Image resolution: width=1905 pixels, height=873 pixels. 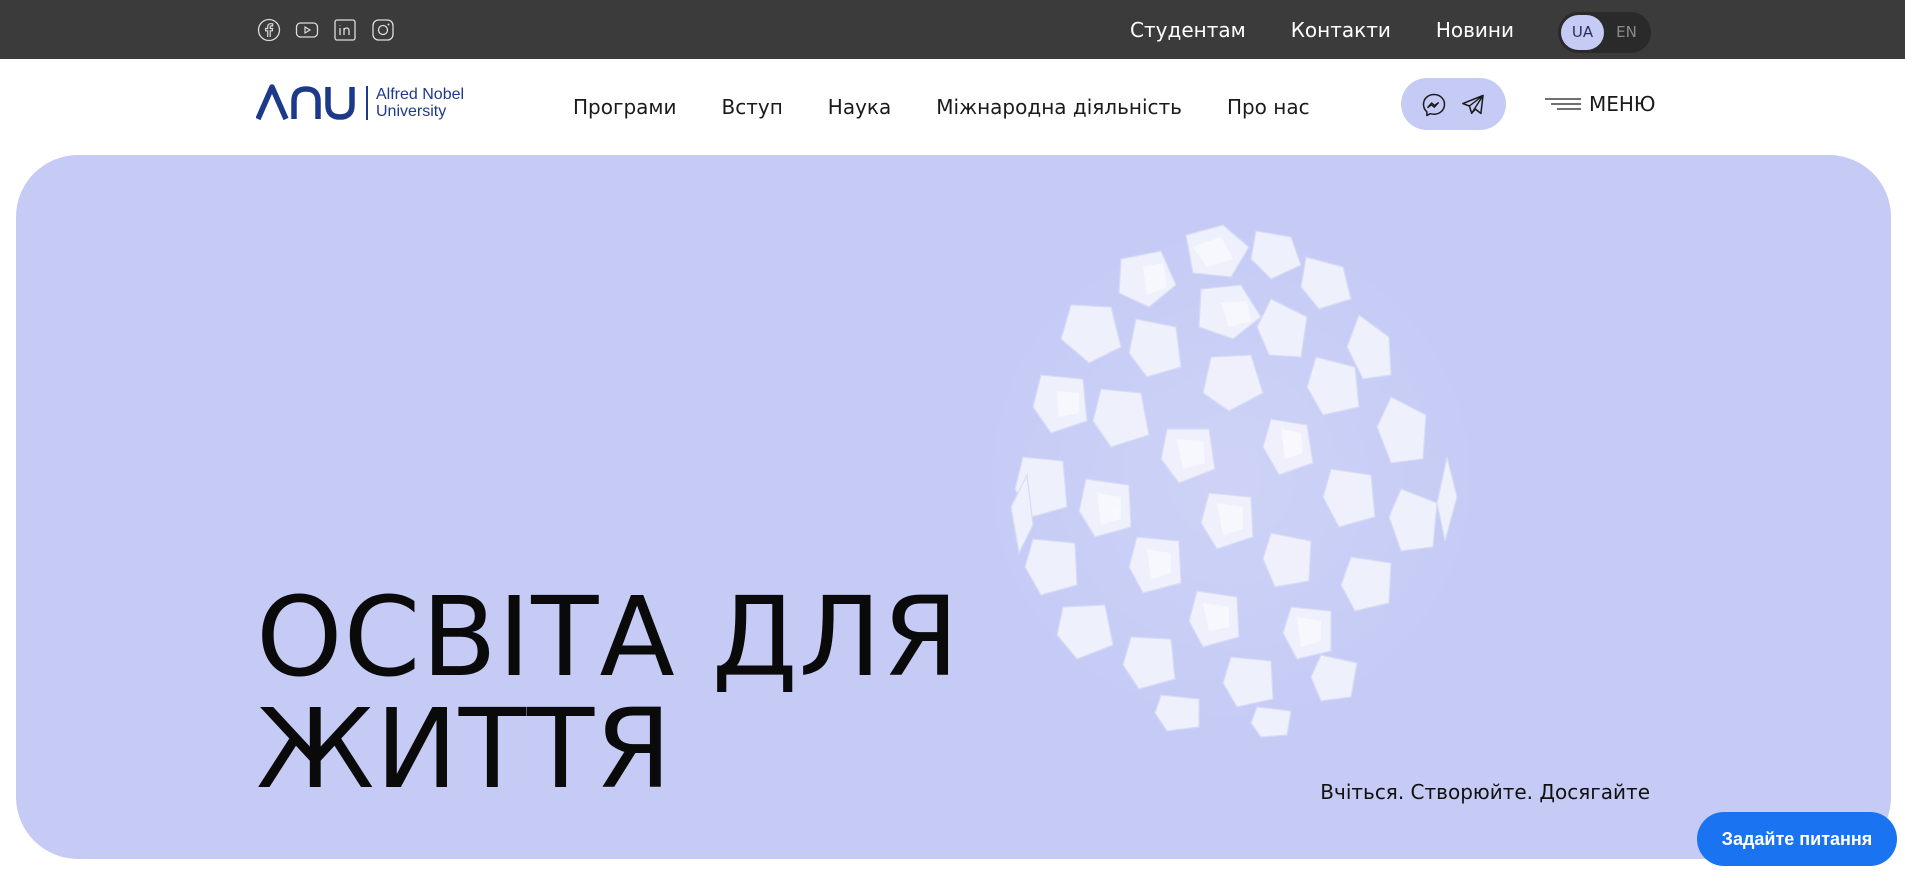 What do you see at coordinates (952, 29) in the screenshot?
I see `top-bar: Студентам Контакти Новини UA EN` at bounding box center [952, 29].